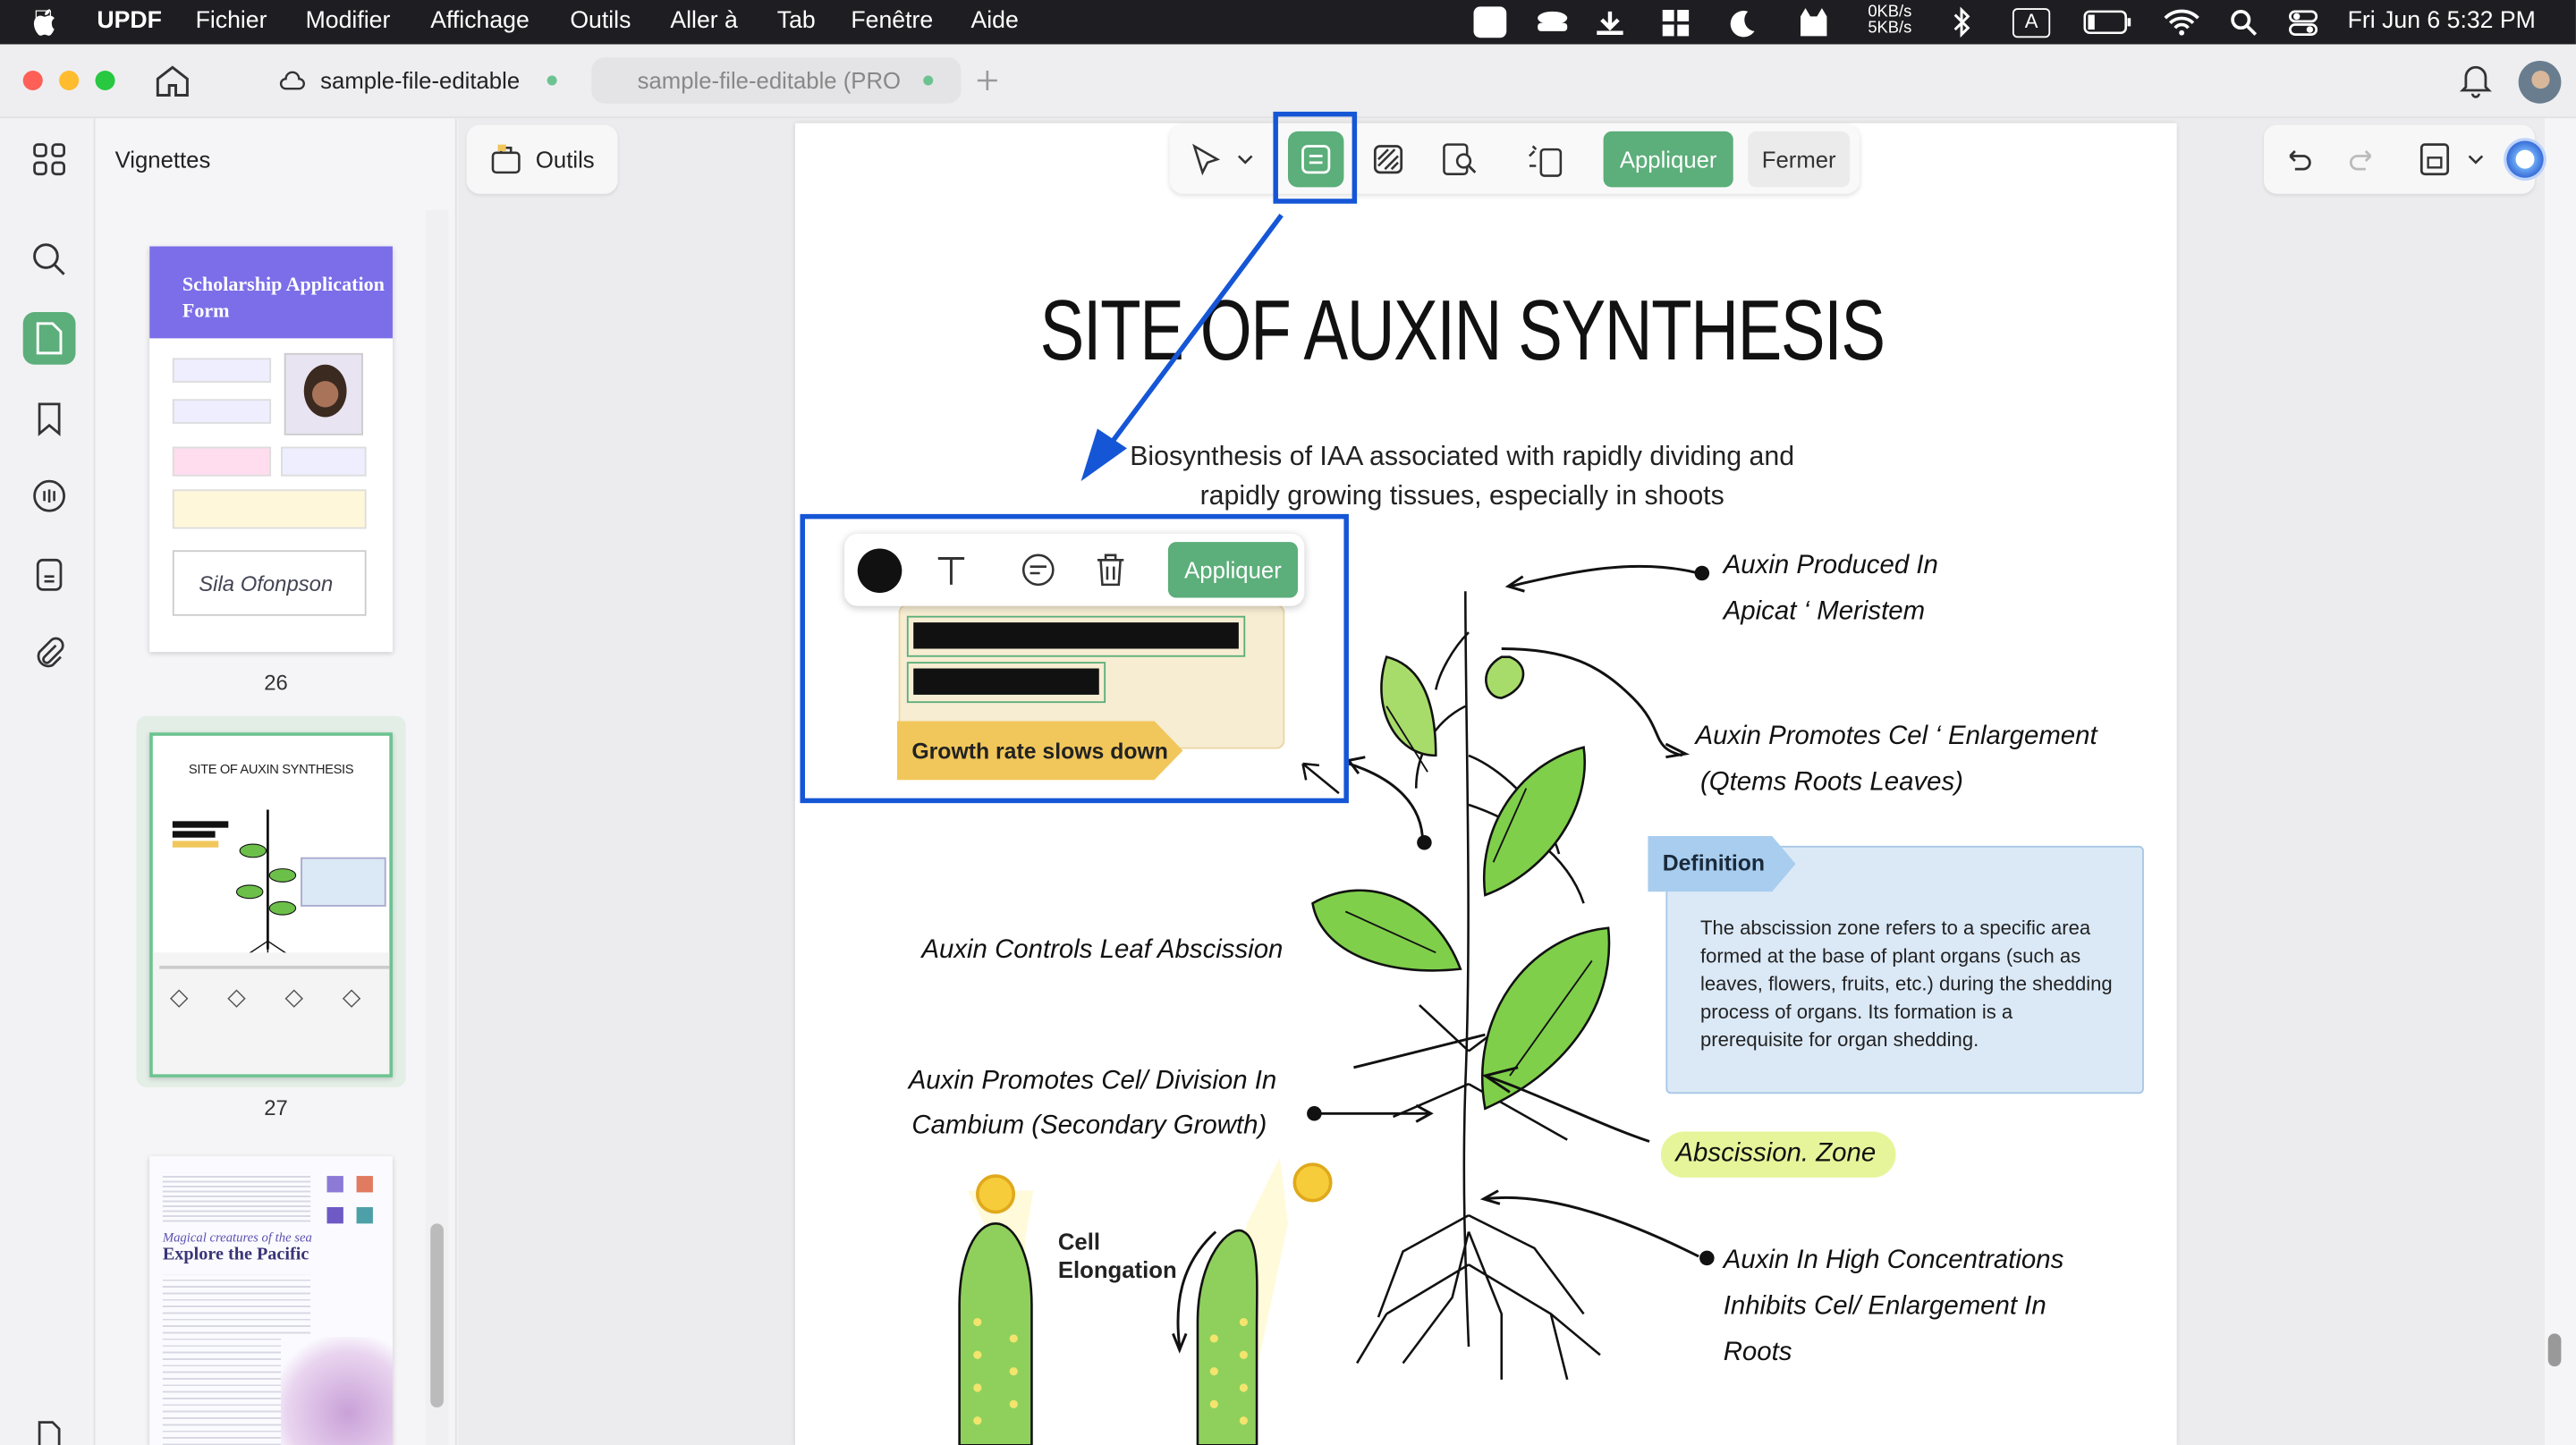 The width and height of the screenshot is (2576, 1445). Describe the element at coordinates (173, 80) in the screenshot. I see `home-icon` at that location.